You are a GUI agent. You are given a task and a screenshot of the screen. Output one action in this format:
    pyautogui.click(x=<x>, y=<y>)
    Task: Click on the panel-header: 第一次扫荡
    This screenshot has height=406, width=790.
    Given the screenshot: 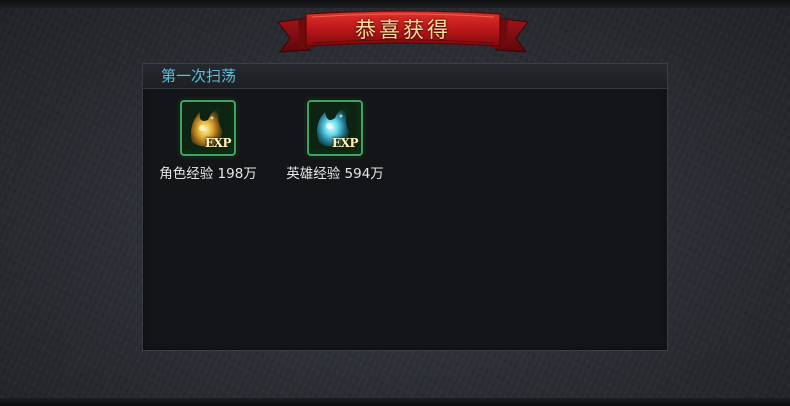 What is the action you would take?
    pyautogui.click(x=405, y=76)
    